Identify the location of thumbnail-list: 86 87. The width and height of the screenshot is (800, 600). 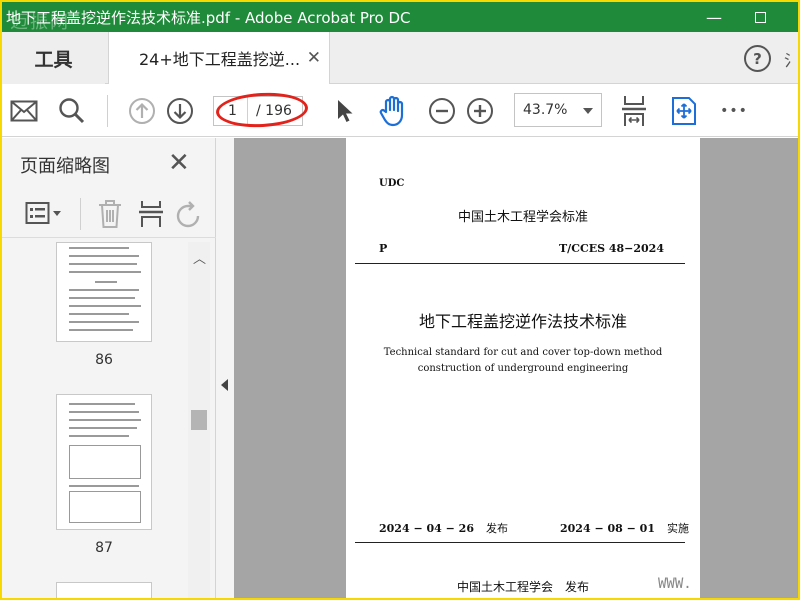
(97, 420).